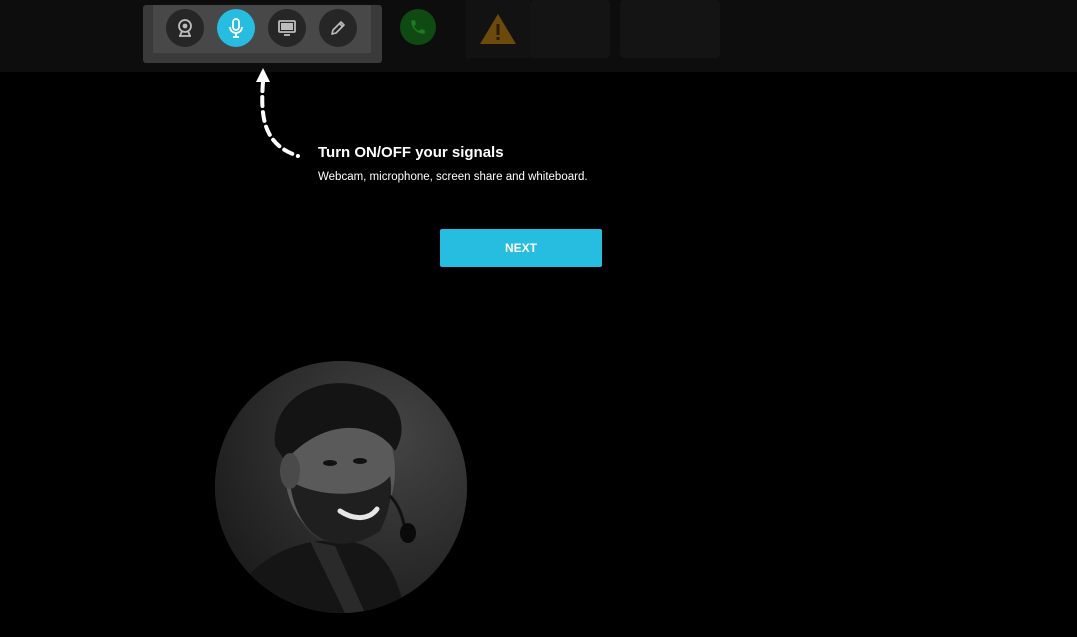 This screenshot has width=1077, height=637. I want to click on signals-toolbar, so click(262, 34).